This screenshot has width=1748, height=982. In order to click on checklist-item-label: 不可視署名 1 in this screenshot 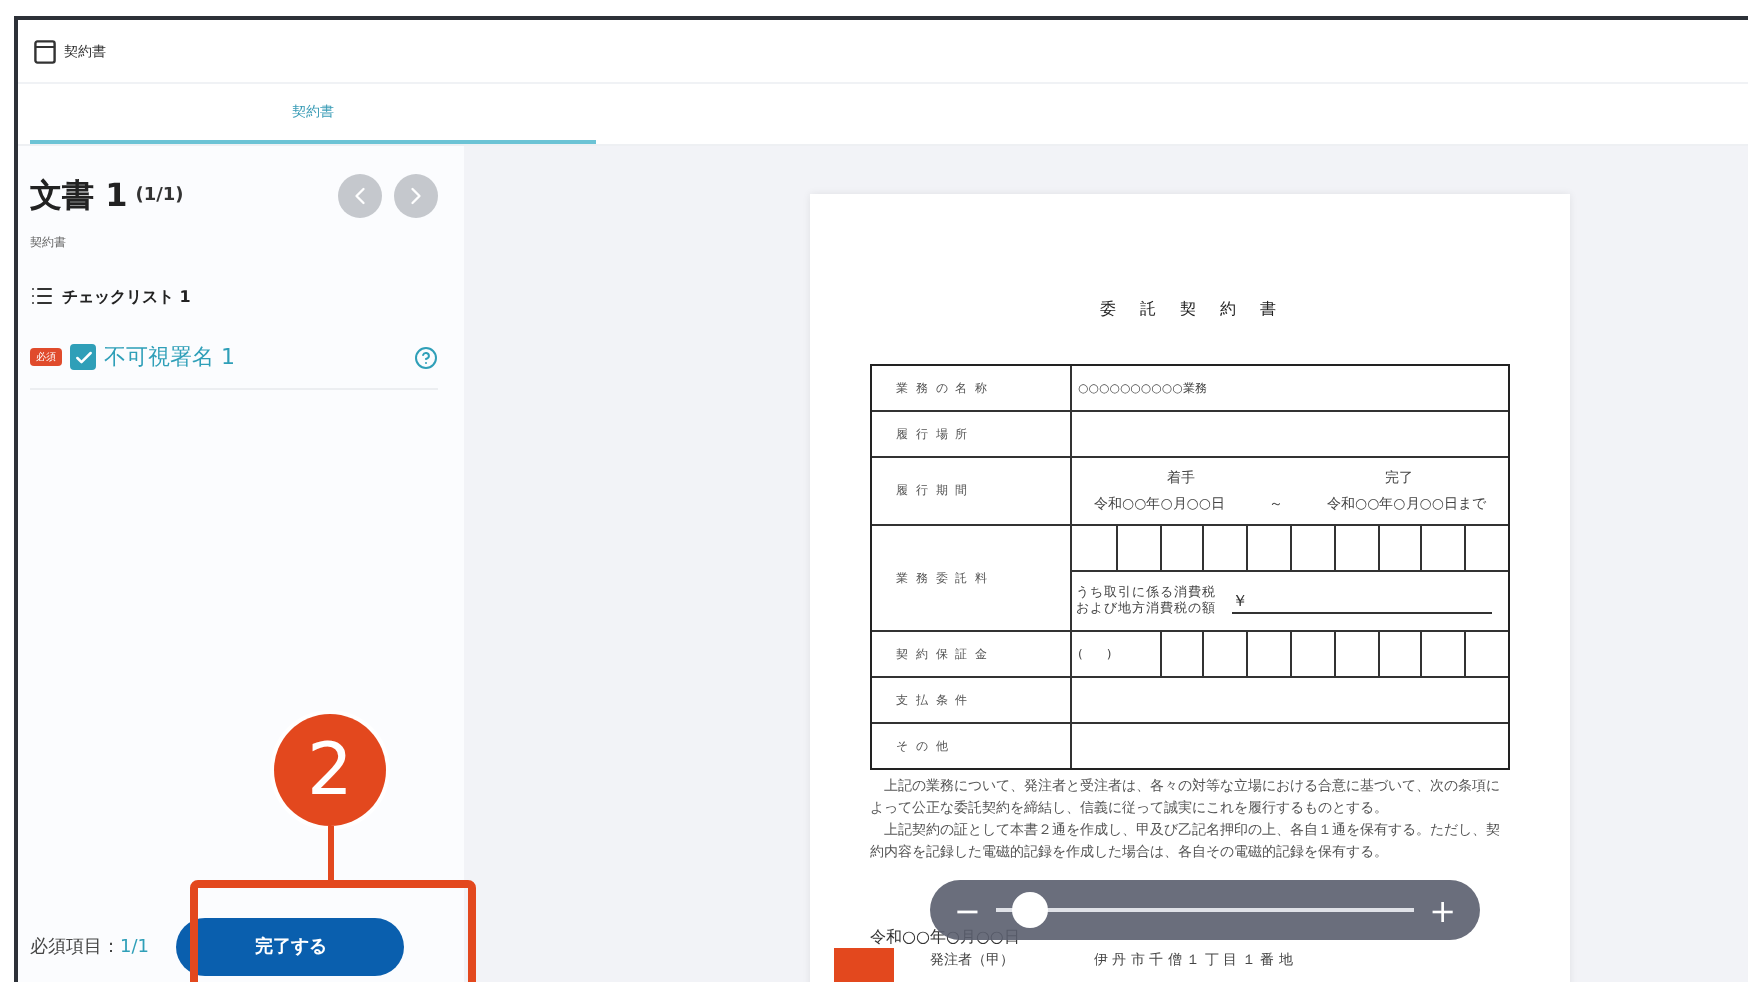, I will do `click(169, 357)`.